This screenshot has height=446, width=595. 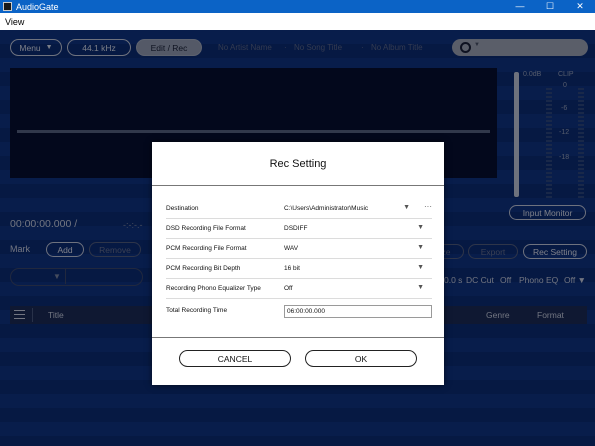 What do you see at coordinates (297, 21) in the screenshot?
I see `menu-bar: View` at bounding box center [297, 21].